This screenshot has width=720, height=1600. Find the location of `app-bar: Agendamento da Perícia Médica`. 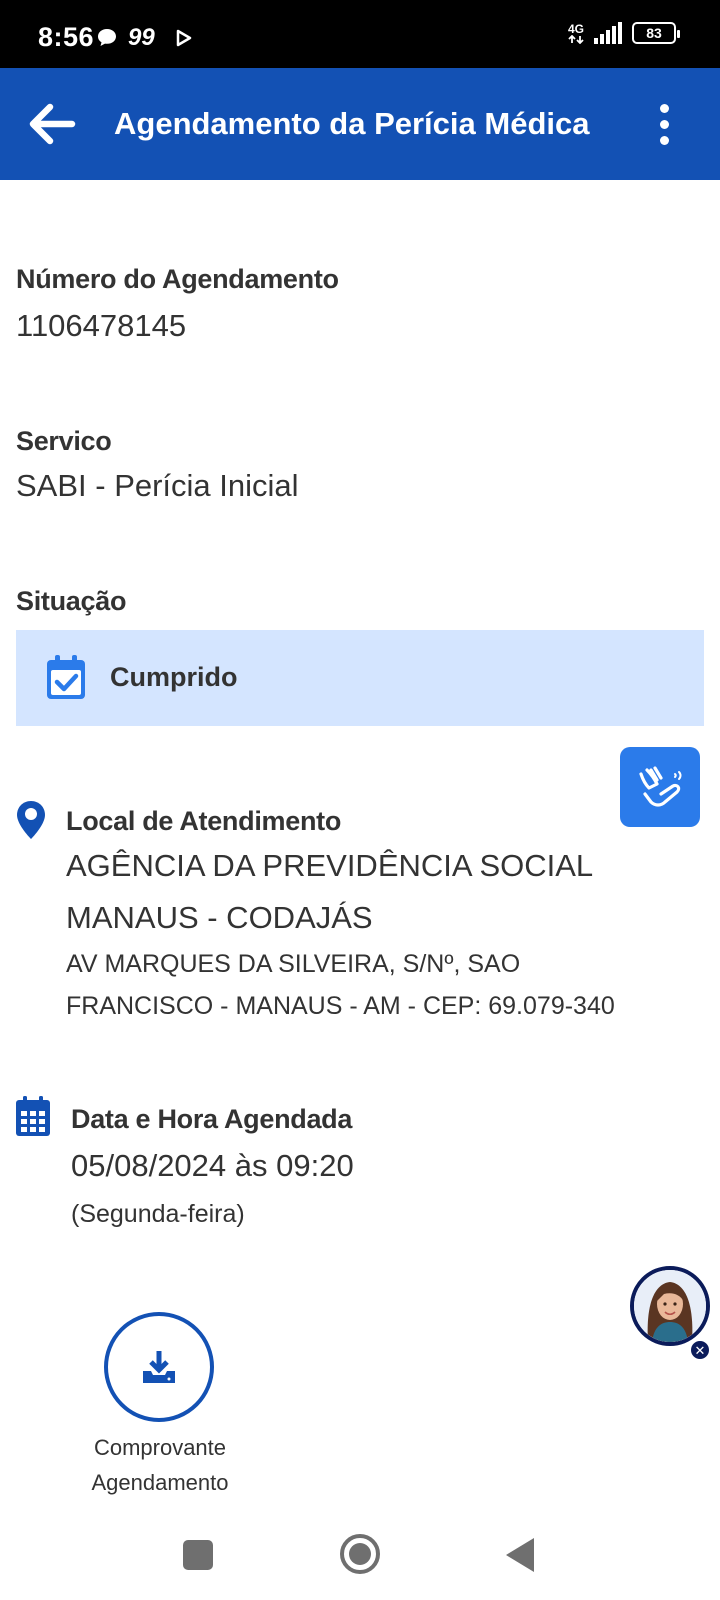

app-bar: Agendamento da Perícia Médica is located at coordinates (360, 124).